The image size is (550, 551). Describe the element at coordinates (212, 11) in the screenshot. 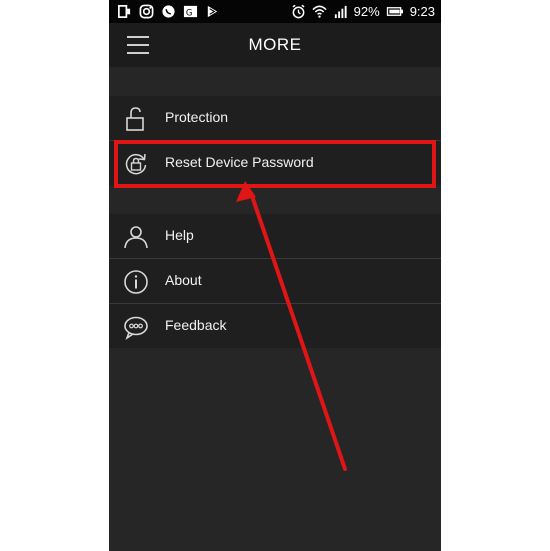

I see `play-store-icon` at that location.